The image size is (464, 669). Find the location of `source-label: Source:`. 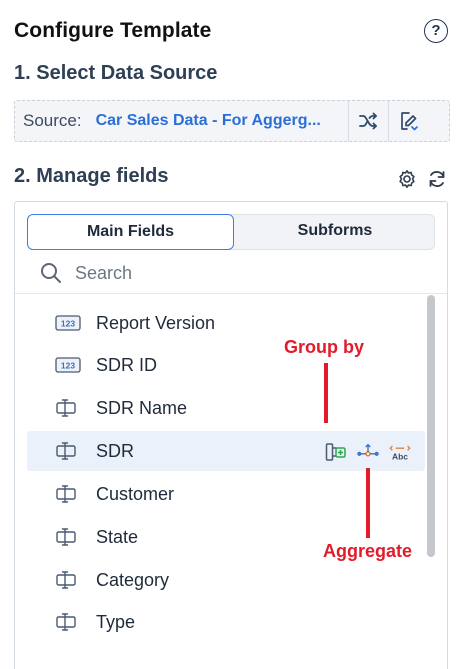

source-label: Source: is located at coordinates (52, 120).